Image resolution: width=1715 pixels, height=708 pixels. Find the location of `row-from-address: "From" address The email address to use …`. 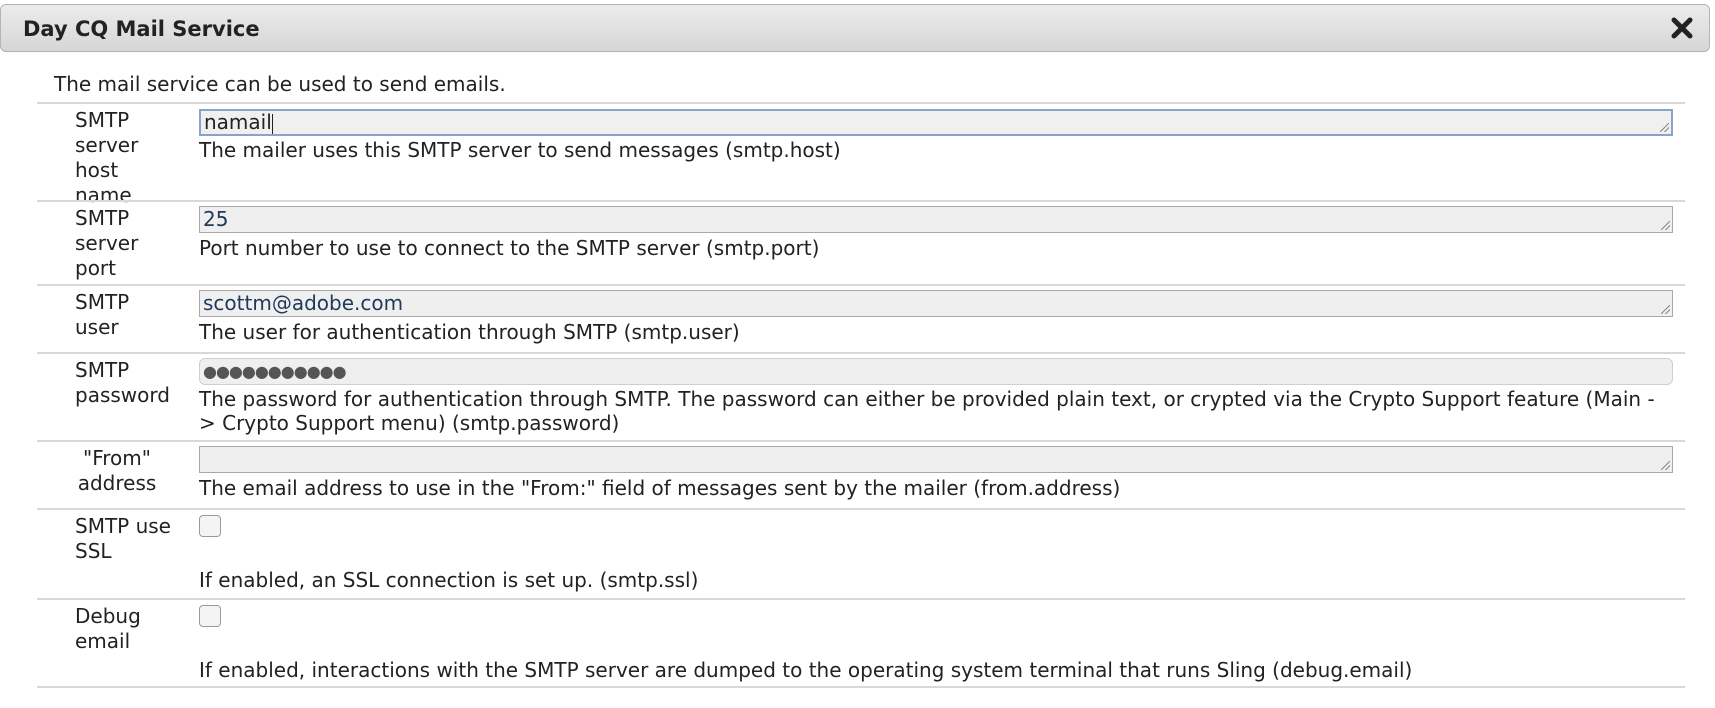

row-from-address: "From" address The email address to use … is located at coordinates (861, 474).